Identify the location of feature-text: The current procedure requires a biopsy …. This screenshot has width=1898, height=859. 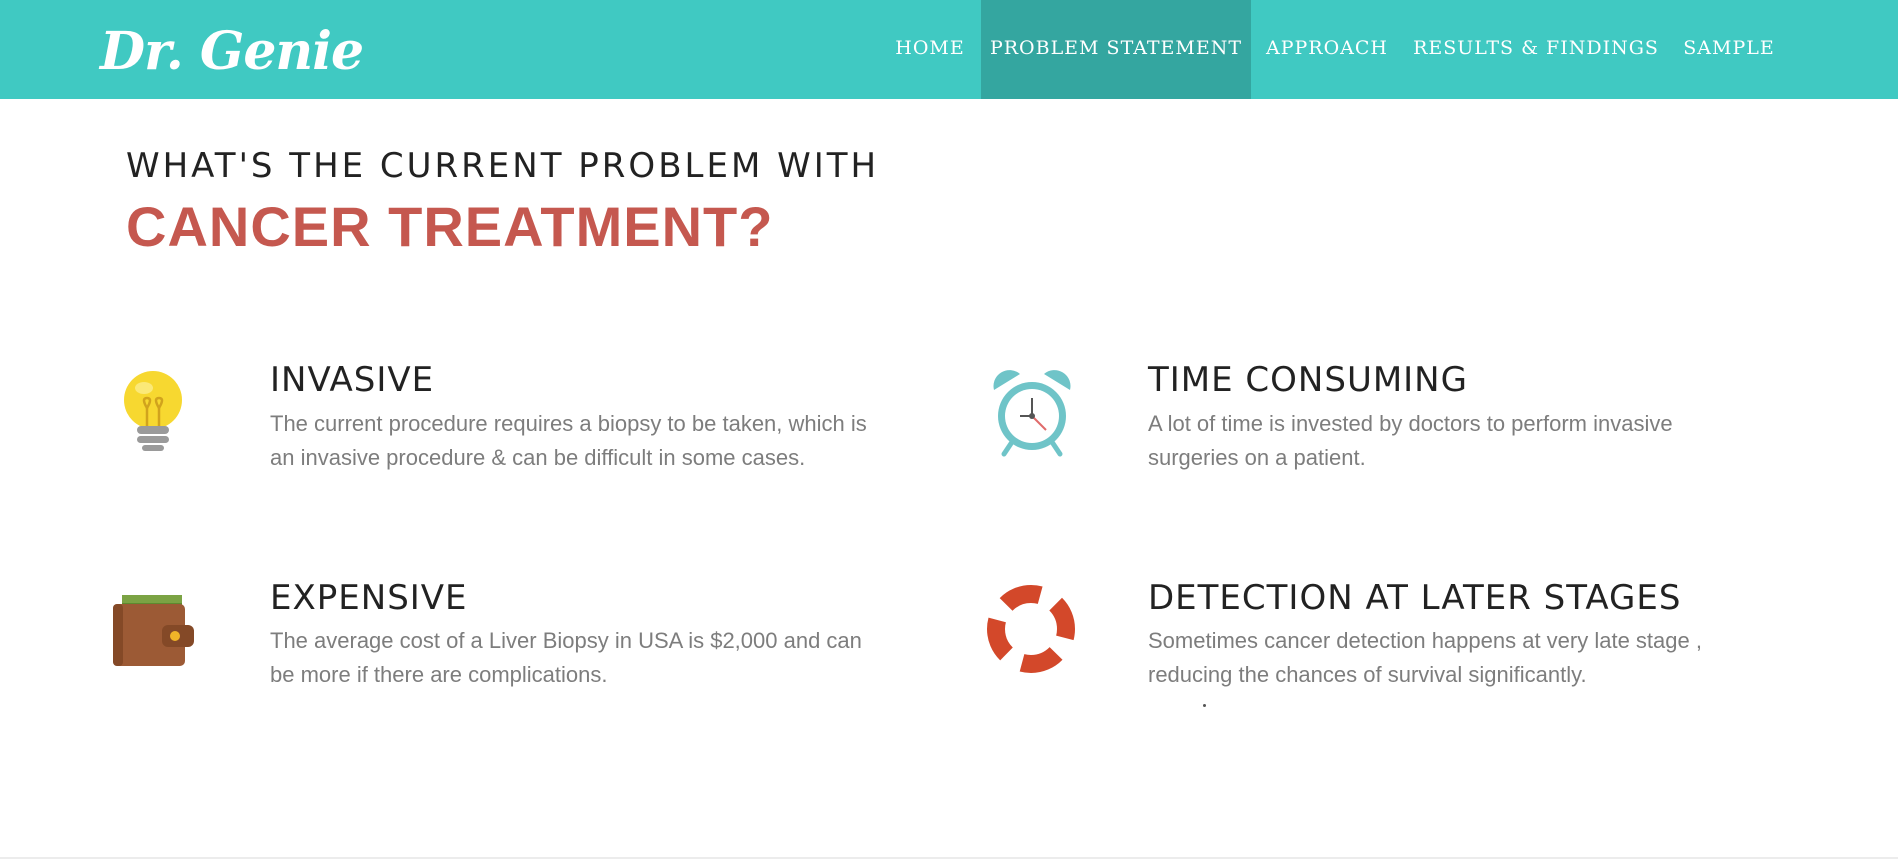
(568, 440).